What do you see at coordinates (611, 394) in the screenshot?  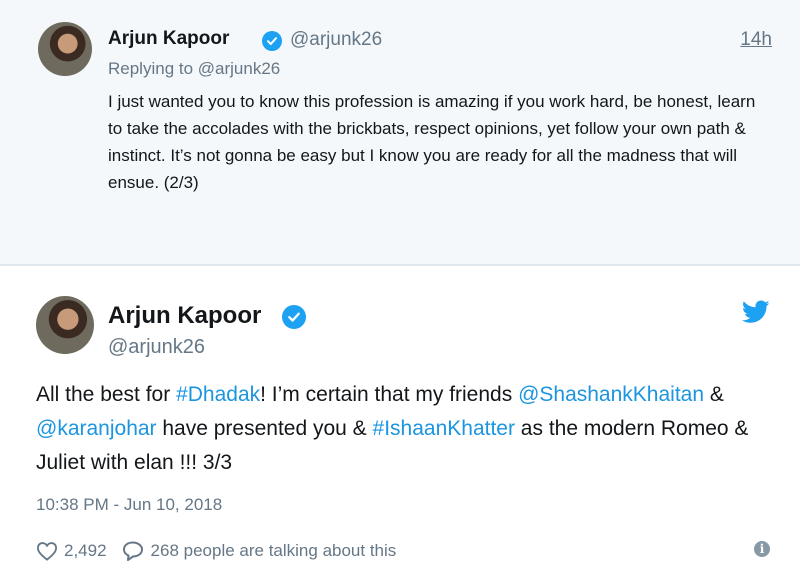 I see `mention-link: @ShashankKhaitan` at bounding box center [611, 394].